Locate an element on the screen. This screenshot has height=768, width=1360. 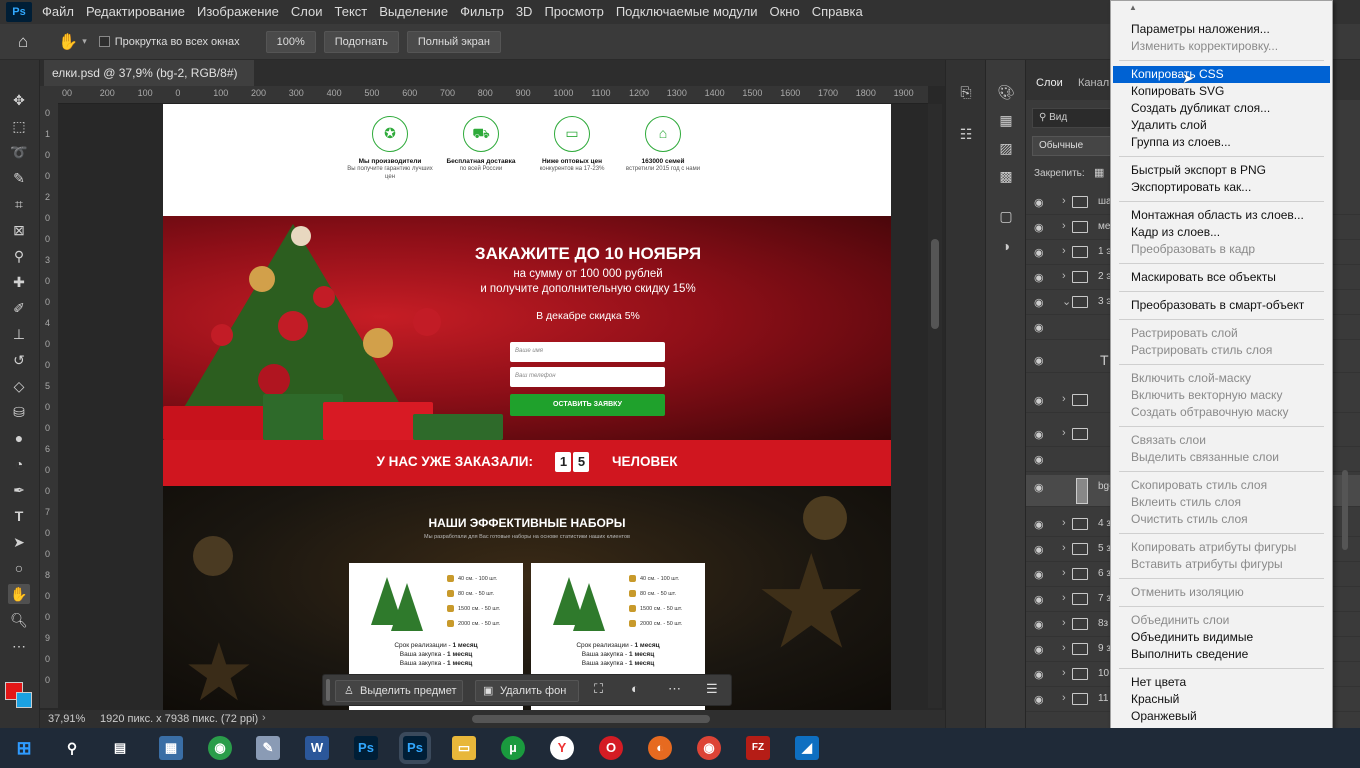
fit-screen-button: Подогнать is located at coordinates (361, 41).